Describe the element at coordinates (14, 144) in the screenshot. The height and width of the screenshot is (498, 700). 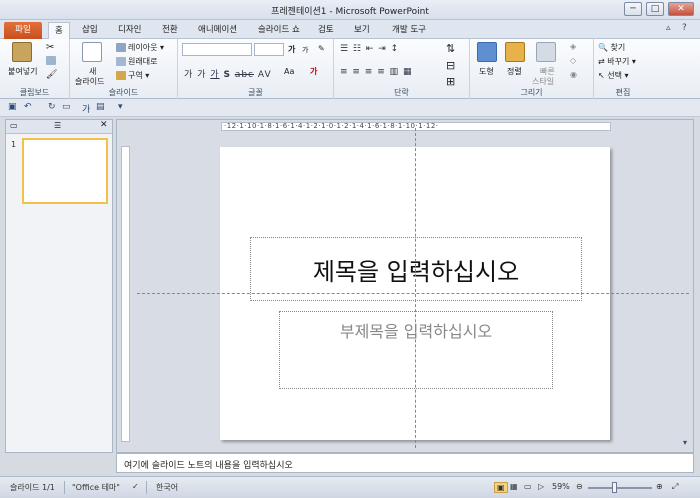
I see `slide-number: 1` at that location.